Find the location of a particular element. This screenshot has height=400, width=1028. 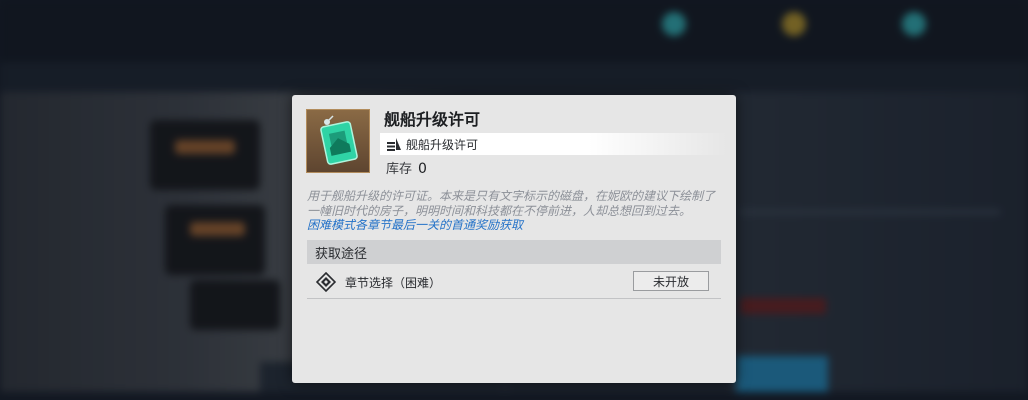

acquire-source-label: 章节选择（困难） is located at coordinates (393, 282).